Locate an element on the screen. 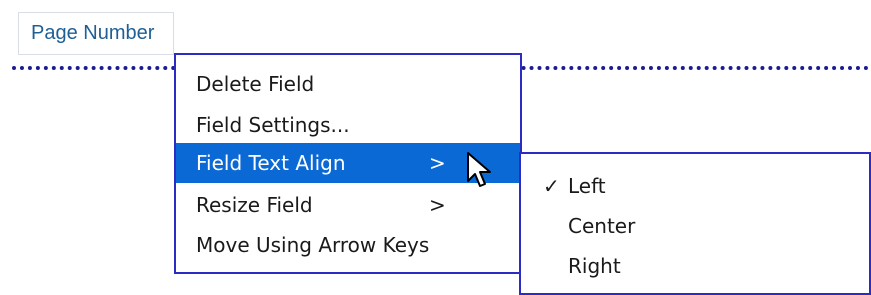 This screenshot has width=871, height=295. submenu-item-right: Right is located at coordinates (695, 266).